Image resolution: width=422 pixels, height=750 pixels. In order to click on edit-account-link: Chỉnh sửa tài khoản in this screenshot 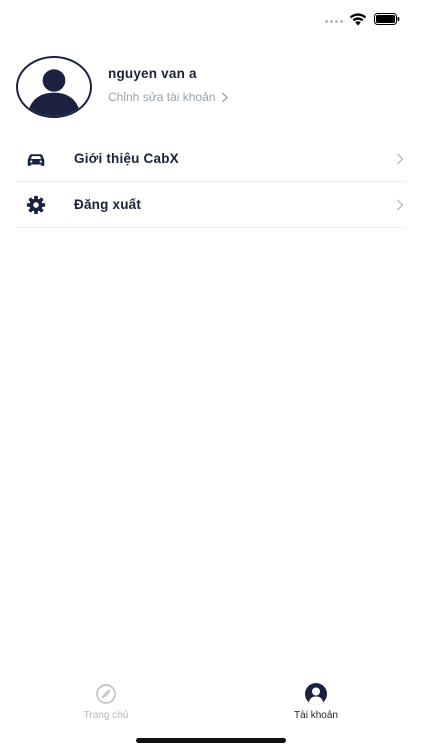, I will do `click(168, 97)`.